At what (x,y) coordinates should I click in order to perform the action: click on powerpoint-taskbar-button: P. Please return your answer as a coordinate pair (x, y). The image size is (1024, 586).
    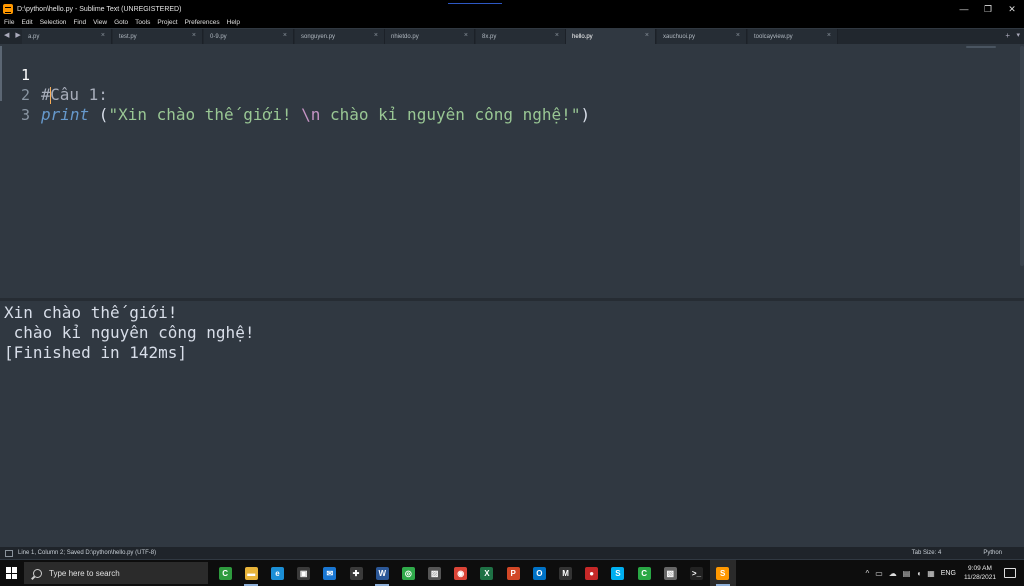
    Looking at the image, I should click on (513, 573).